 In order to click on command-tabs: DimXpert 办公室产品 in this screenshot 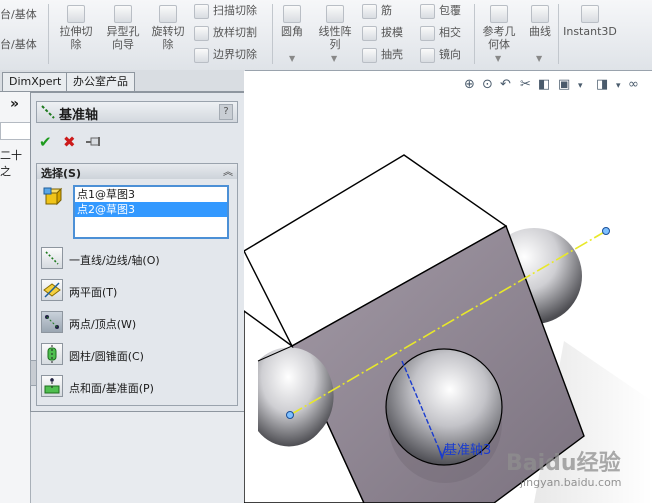, I will do `click(122, 81)`.